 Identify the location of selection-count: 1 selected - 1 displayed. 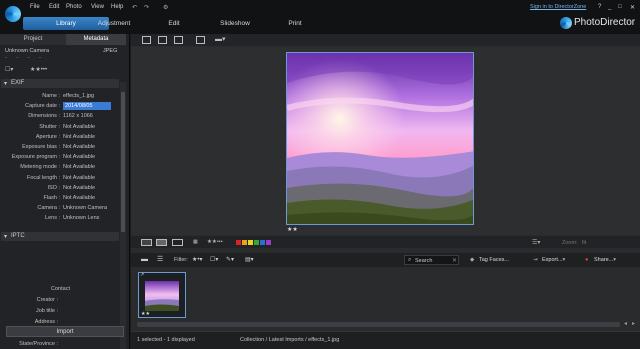
(166, 340).